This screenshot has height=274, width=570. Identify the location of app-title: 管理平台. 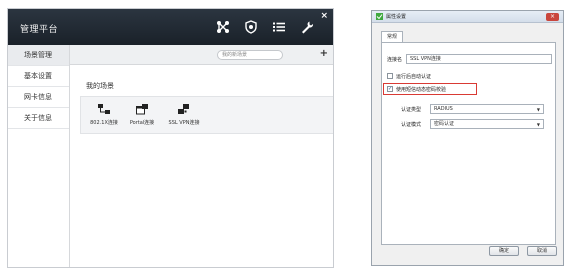
(39, 30).